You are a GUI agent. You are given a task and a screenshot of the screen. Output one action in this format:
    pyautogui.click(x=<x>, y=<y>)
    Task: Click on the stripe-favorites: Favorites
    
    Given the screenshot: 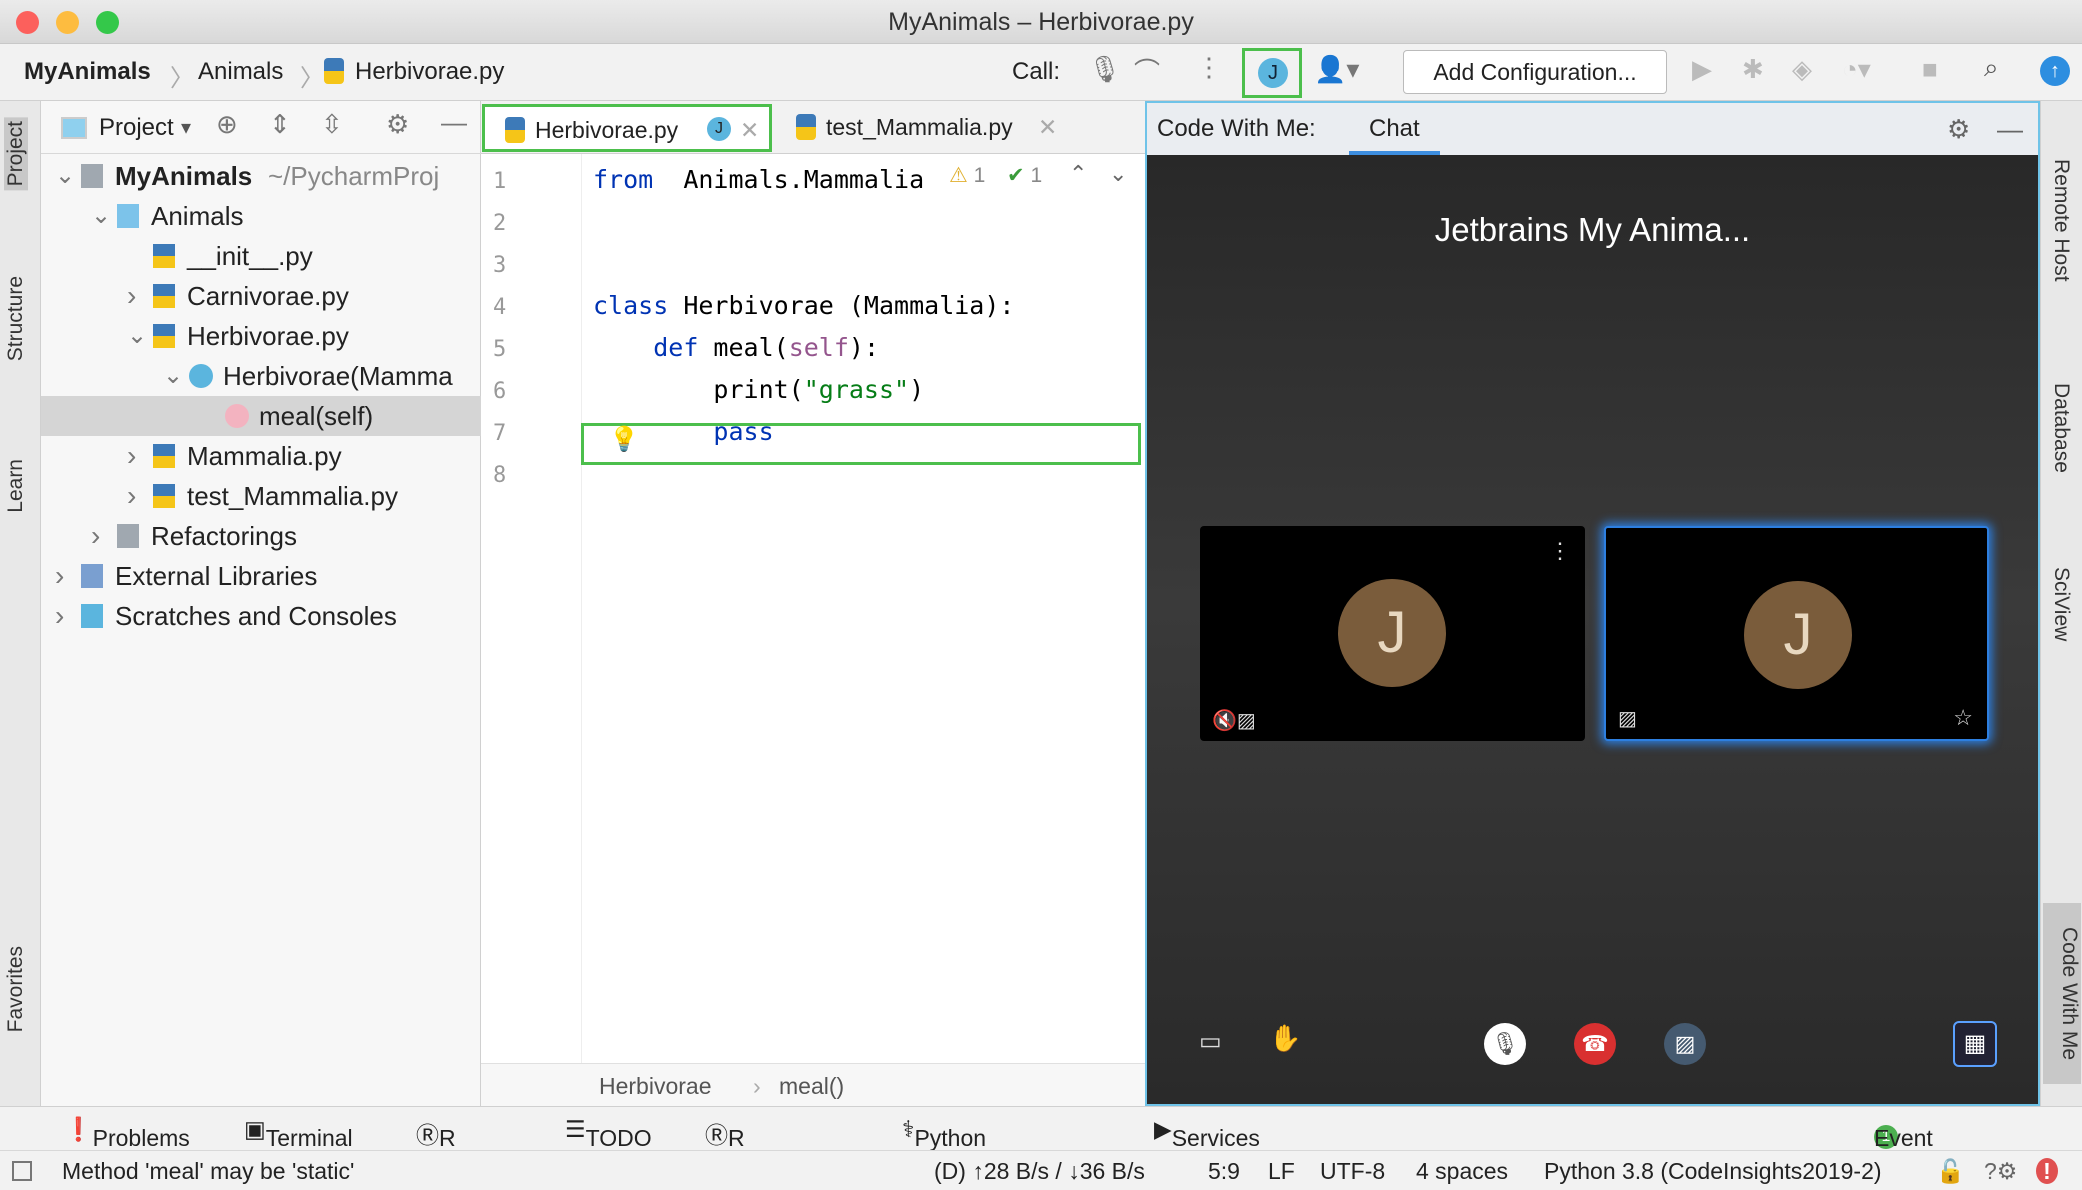 What is the action you would take?
    pyautogui.click(x=16, y=989)
    